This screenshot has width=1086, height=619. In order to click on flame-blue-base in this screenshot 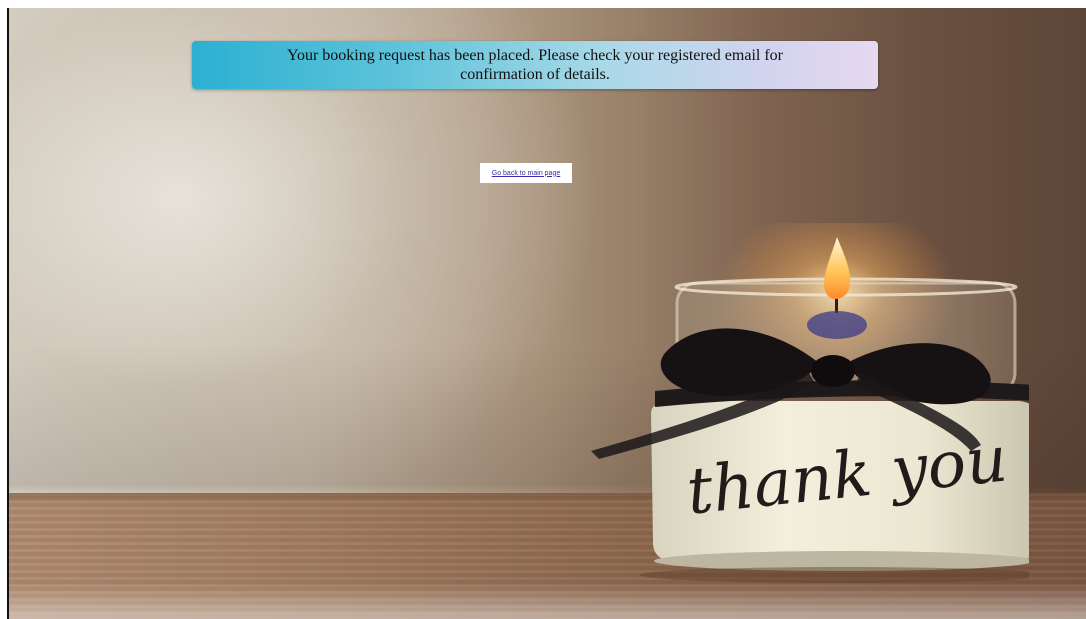, I will do `click(837, 325)`.